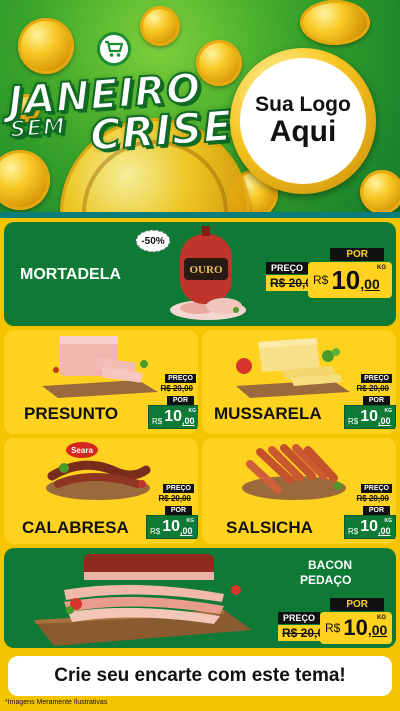 Image resolution: width=400 pixels, height=711 pixels. I want to click on product-card-presunto: PRESUNTO PREÇO R$ 20,00 POR R$ 10 ,00 KG, so click(101, 382).